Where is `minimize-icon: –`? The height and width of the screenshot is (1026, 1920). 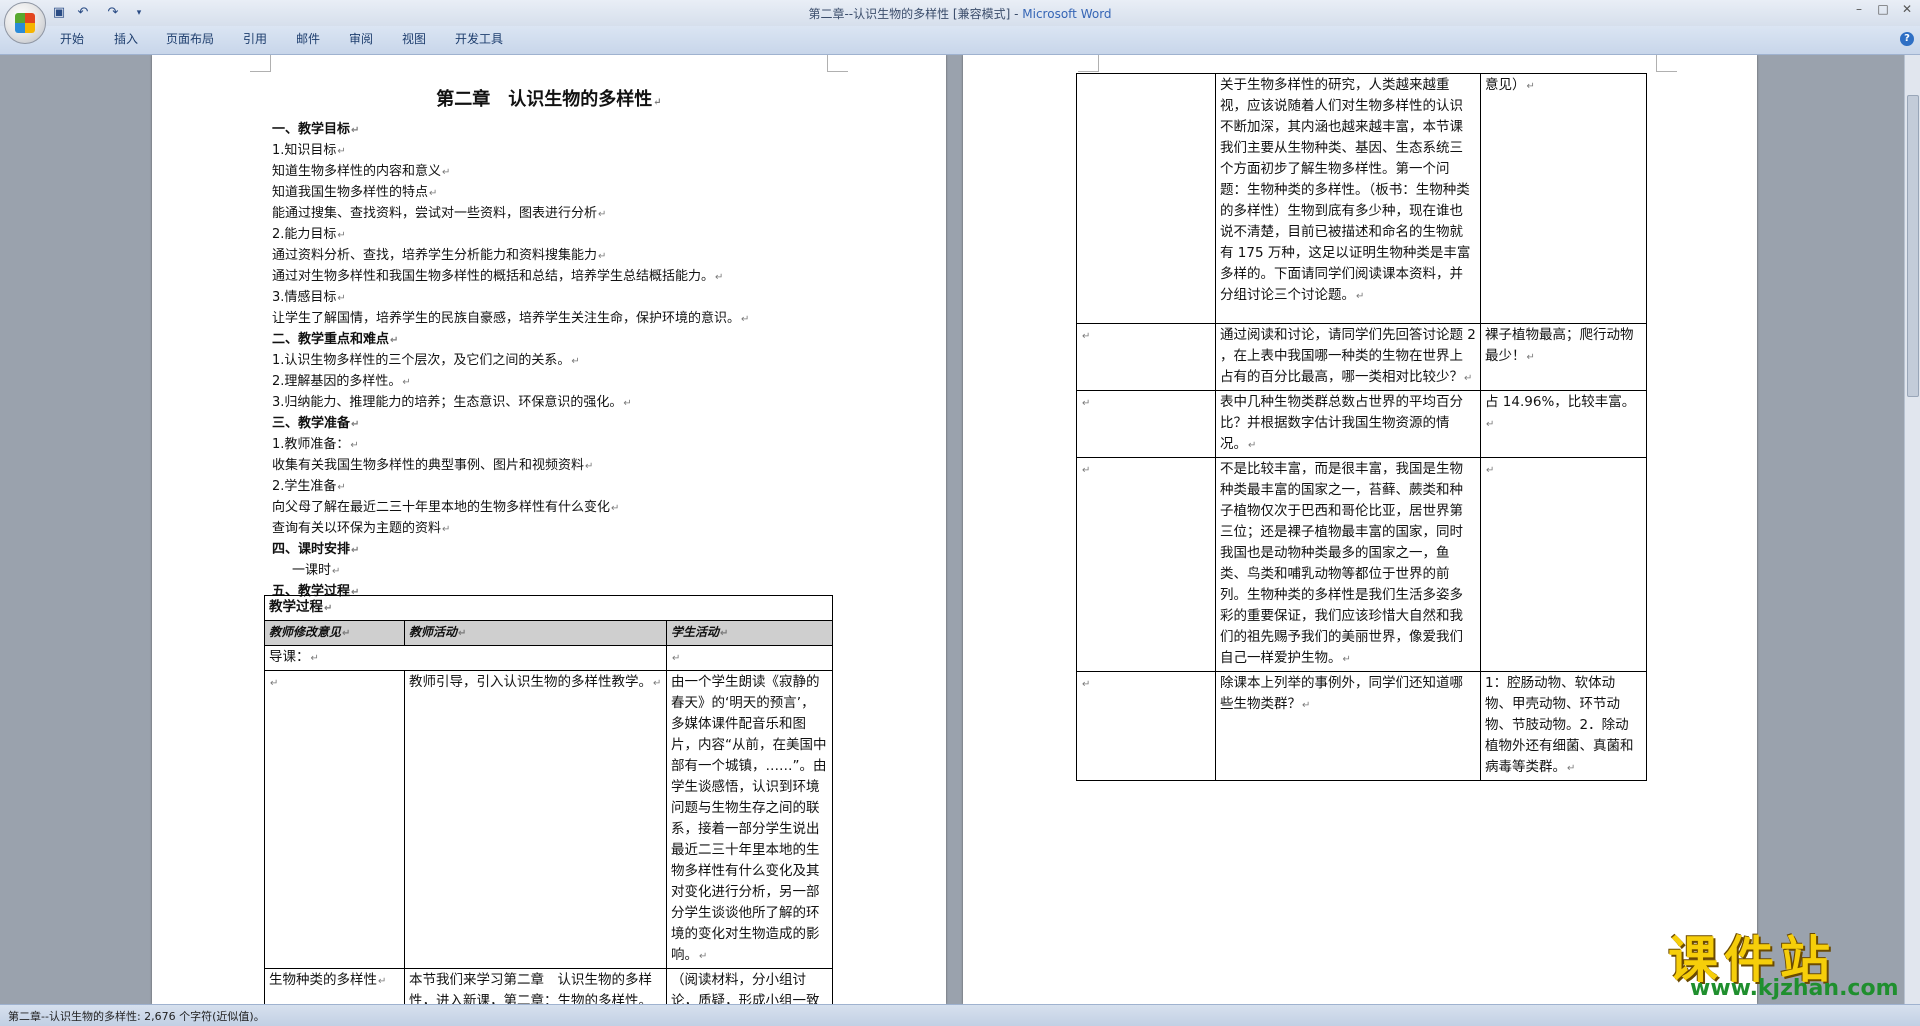 minimize-icon: – is located at coordinates (1859, 9).